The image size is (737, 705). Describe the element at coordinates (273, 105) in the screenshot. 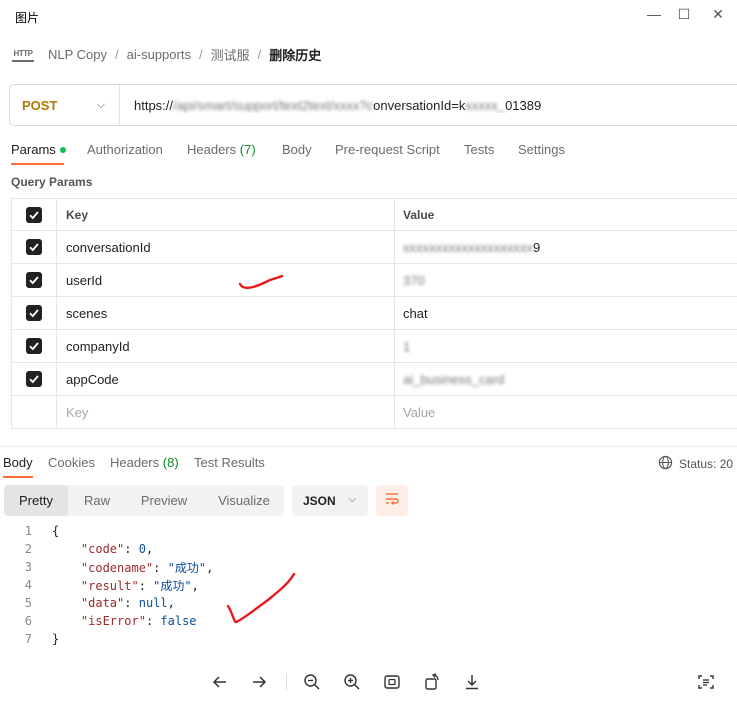

I see `url-redacted: /api/smart/support/text2text/xxxx?c` at that location.